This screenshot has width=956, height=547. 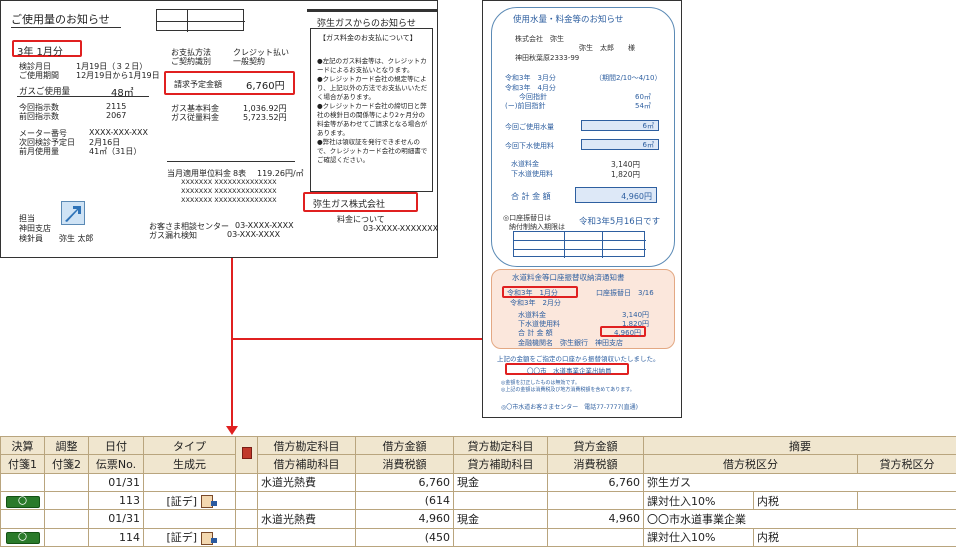 What do you see at coordinates (22, 464) in the screenshot?
I see `col-tag1: 付箋1` at bounding box center [22, 464].